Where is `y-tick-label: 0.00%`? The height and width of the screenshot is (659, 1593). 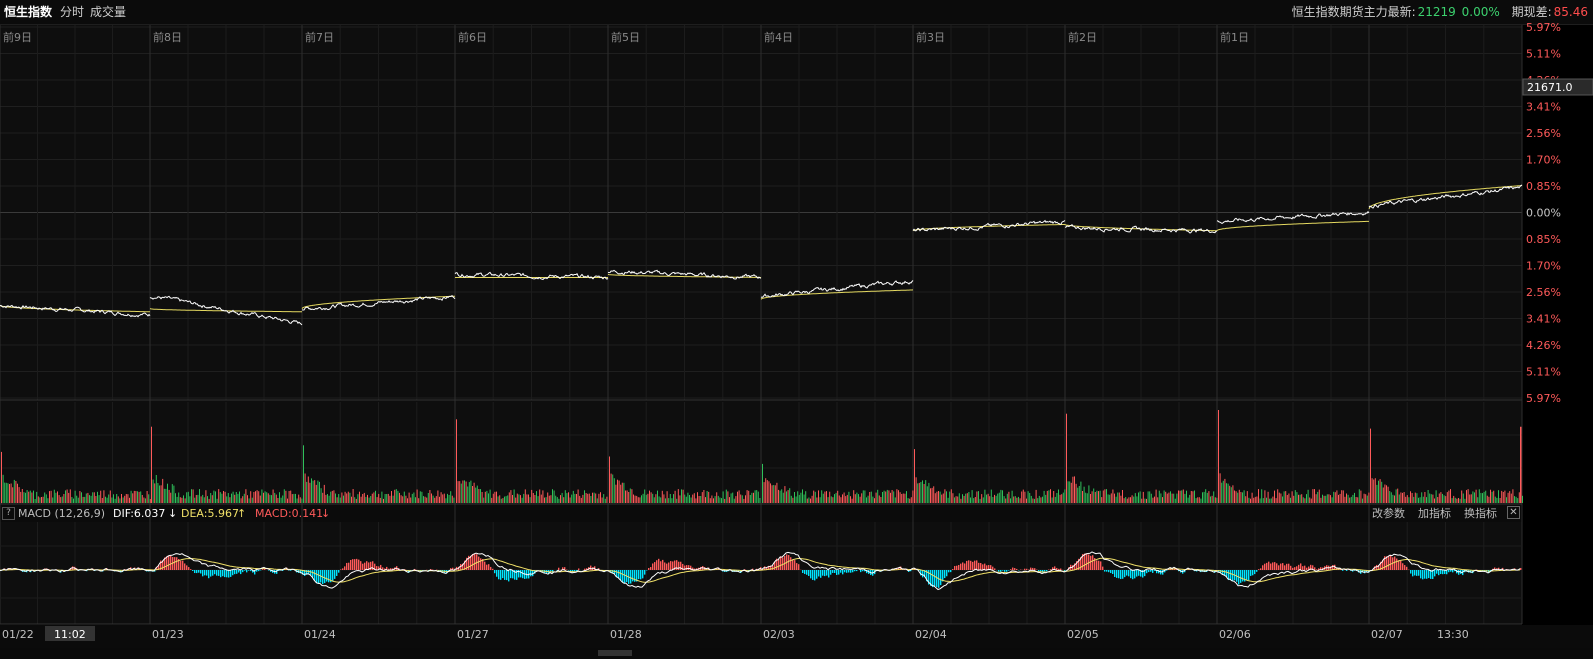
y-tick-label: 0.00% is located at coordinates (1543, 213).